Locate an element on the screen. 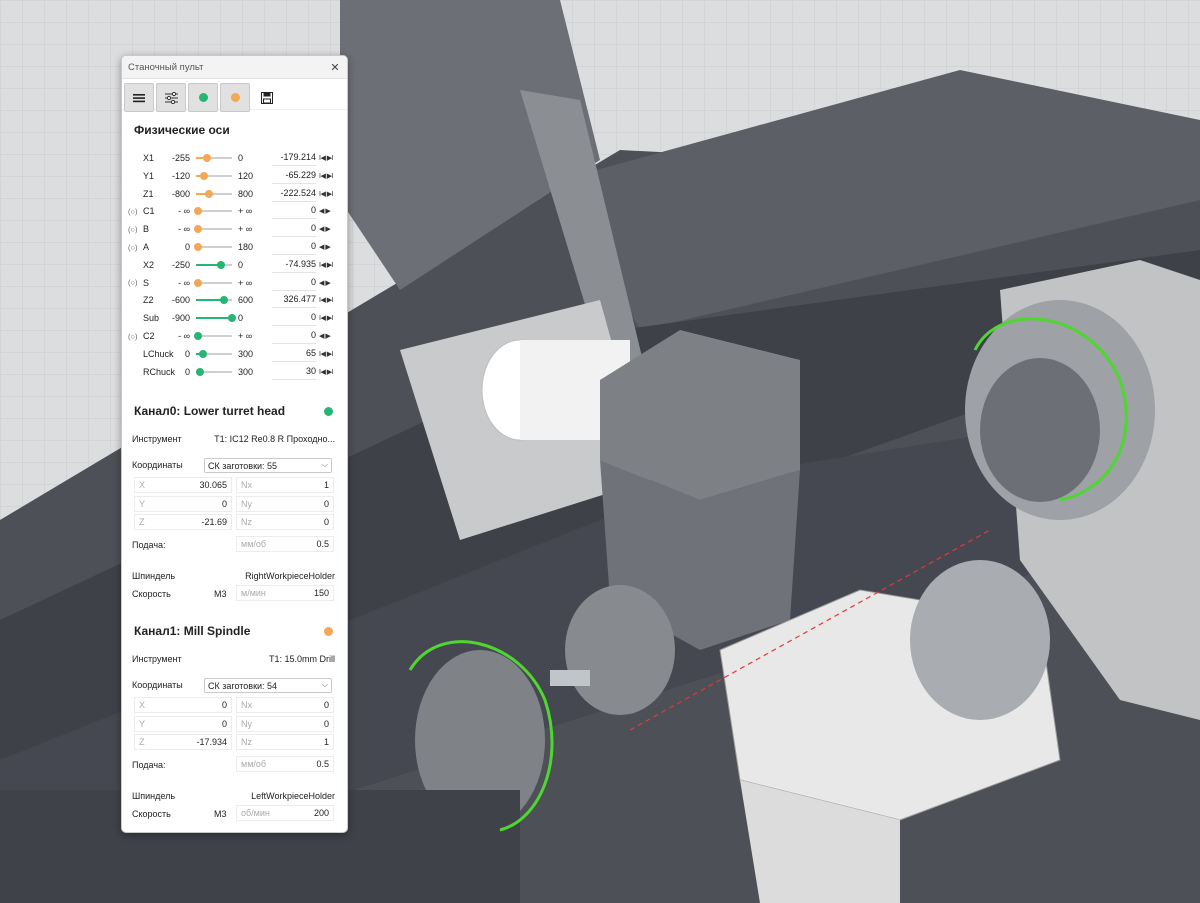 The height and width of the screenshot is (903, 1200). speed-input: м/мин 150 is located at coordinates (285, 593).